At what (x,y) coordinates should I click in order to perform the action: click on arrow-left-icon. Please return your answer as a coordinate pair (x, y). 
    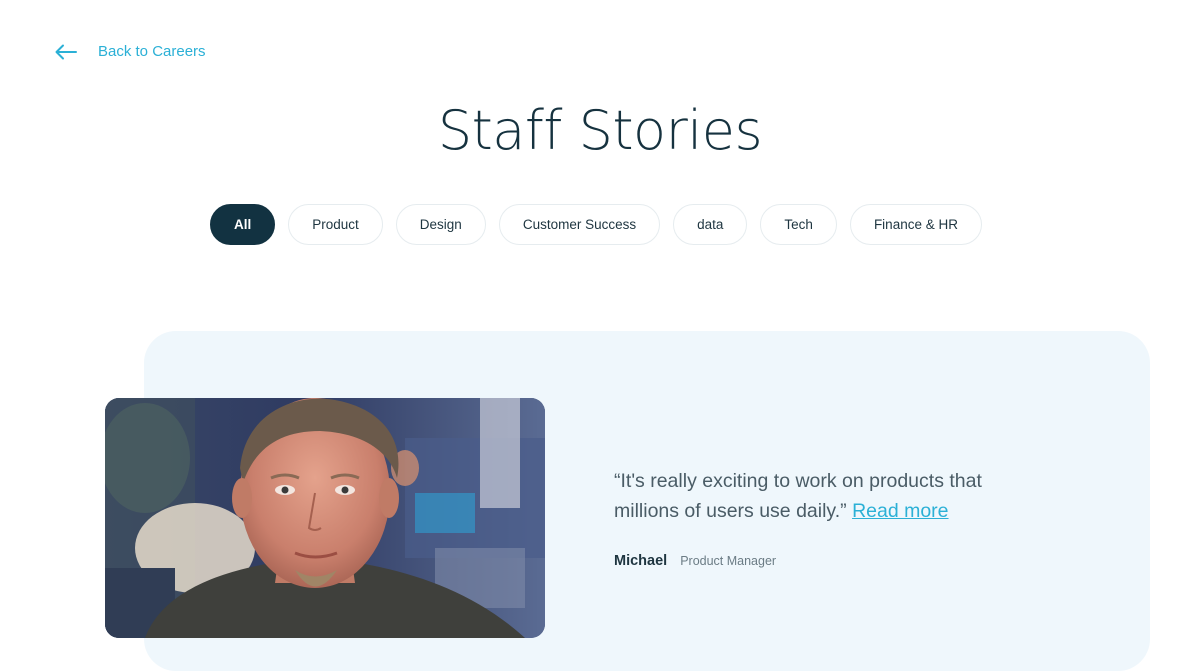
    Looking at the image, I should click on (66, 52).